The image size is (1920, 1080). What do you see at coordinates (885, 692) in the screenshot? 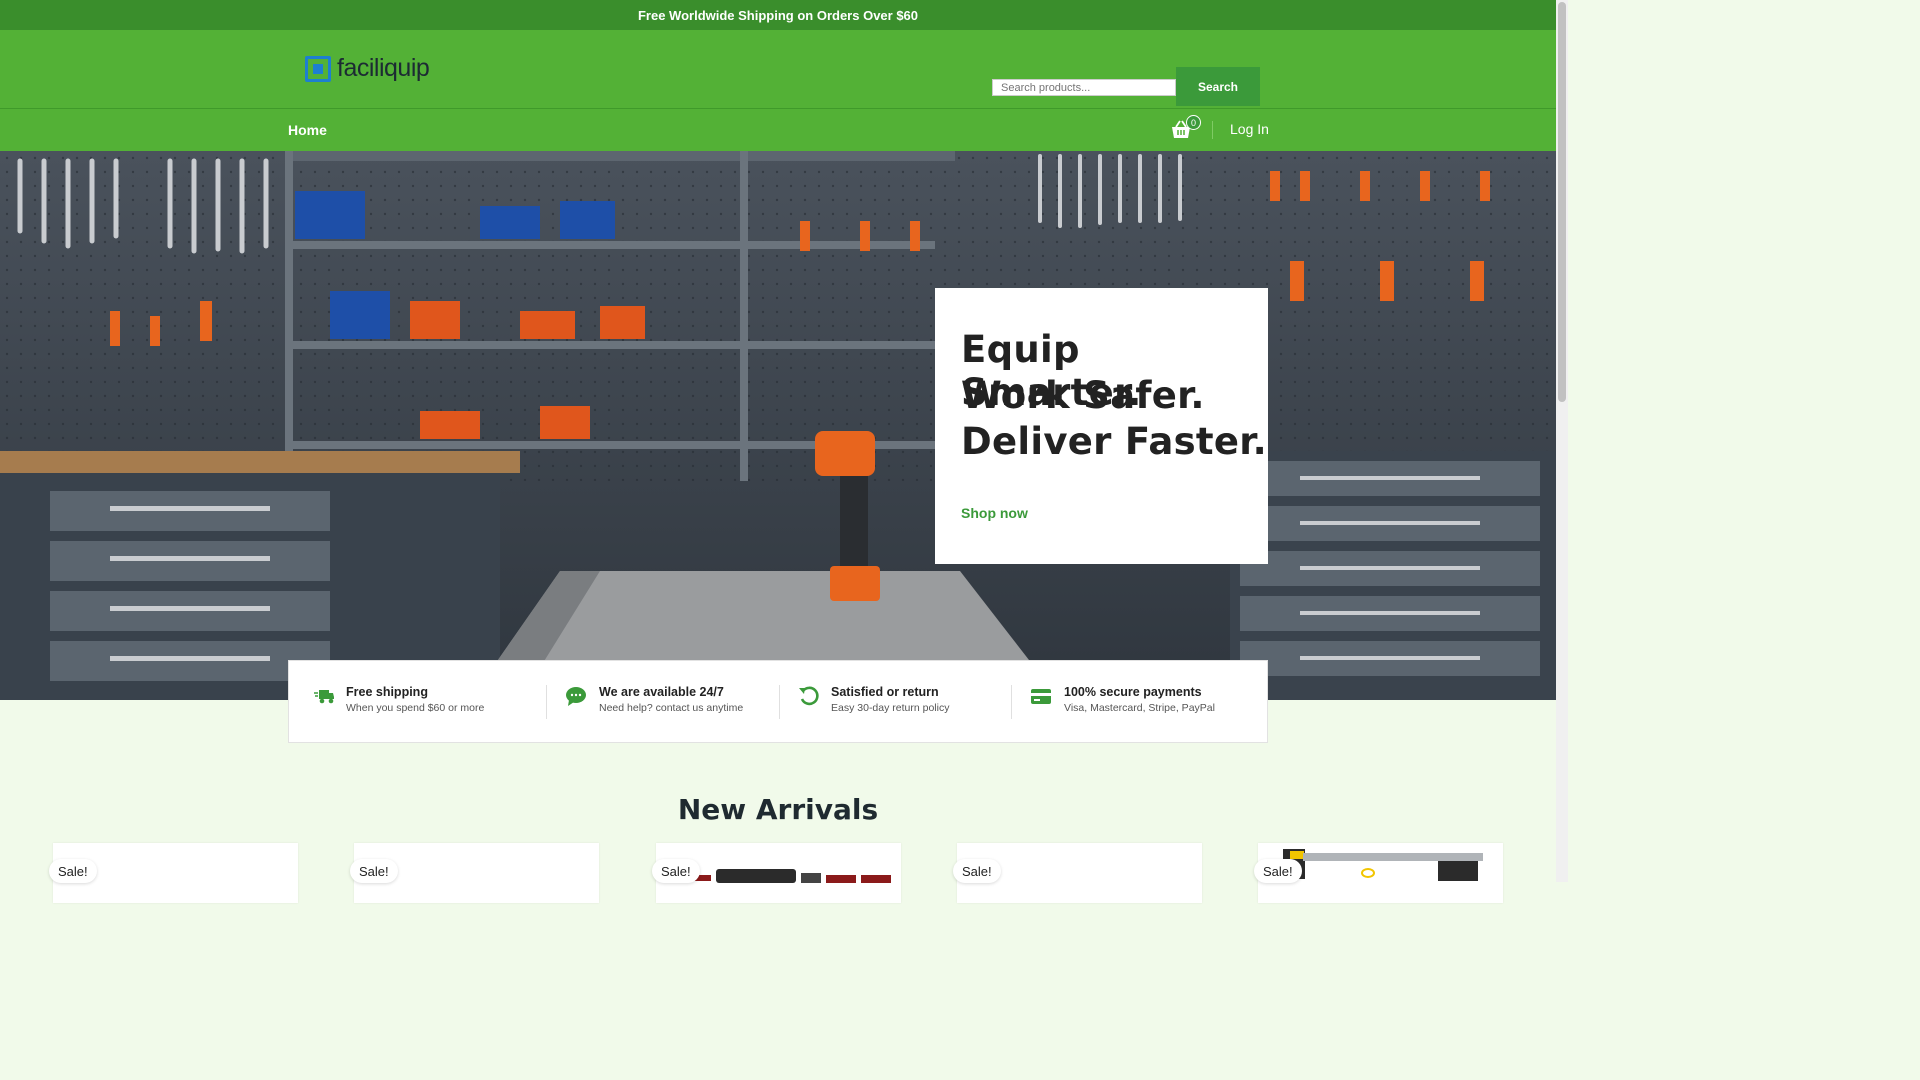
I see `feature-title: Satisfied or return` at bounding box center [885, 692].